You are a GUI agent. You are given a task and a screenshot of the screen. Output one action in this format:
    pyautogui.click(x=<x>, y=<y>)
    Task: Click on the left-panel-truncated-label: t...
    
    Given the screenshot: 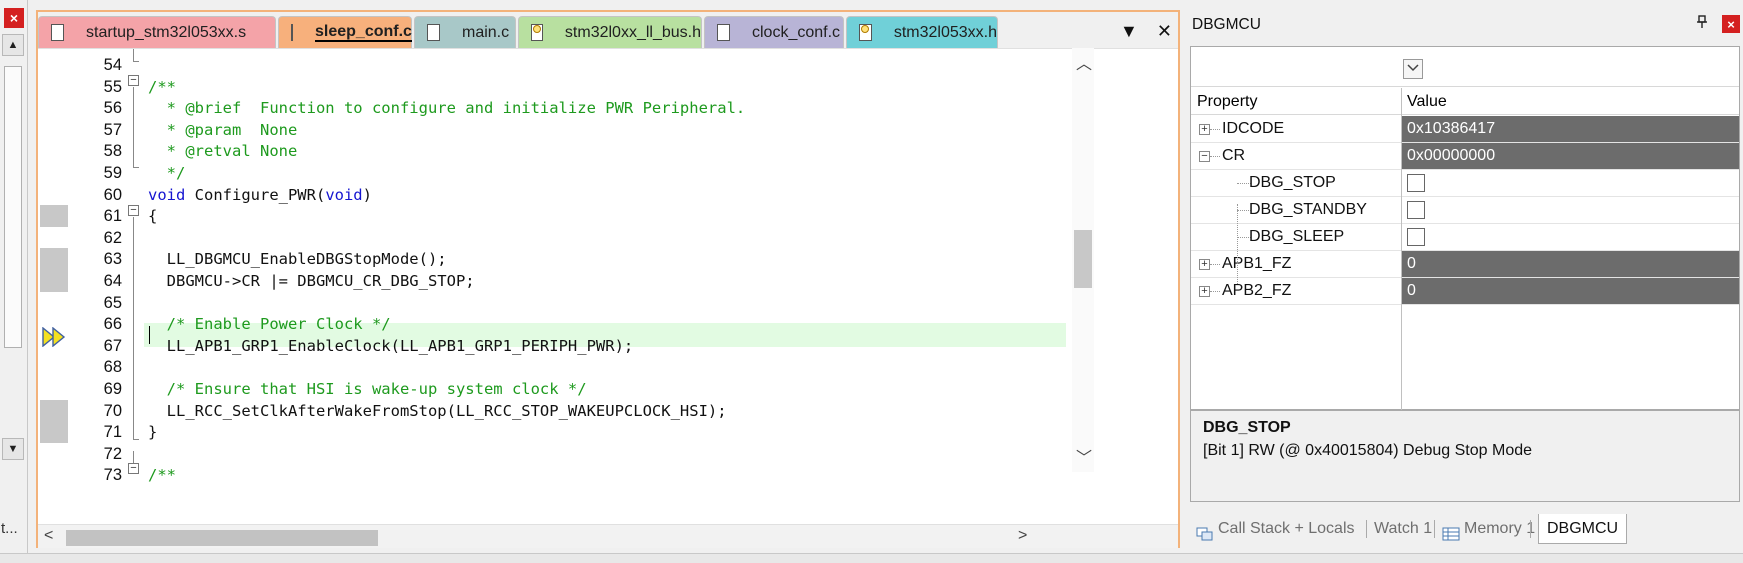 What is the action you would take?
    pyautogui.click(x=9, y=528)
    